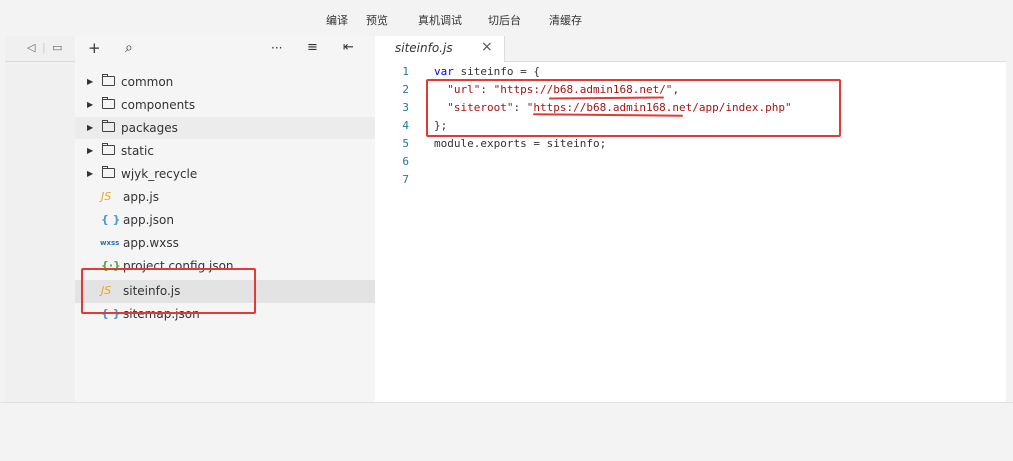 The width and height of the screenshot is (1013, 461). What do you see at coordinates (690, 144) in the screenshot?
I see `code-line: 5 module.exports = siteinfo;` at bounding box center [690, 144].